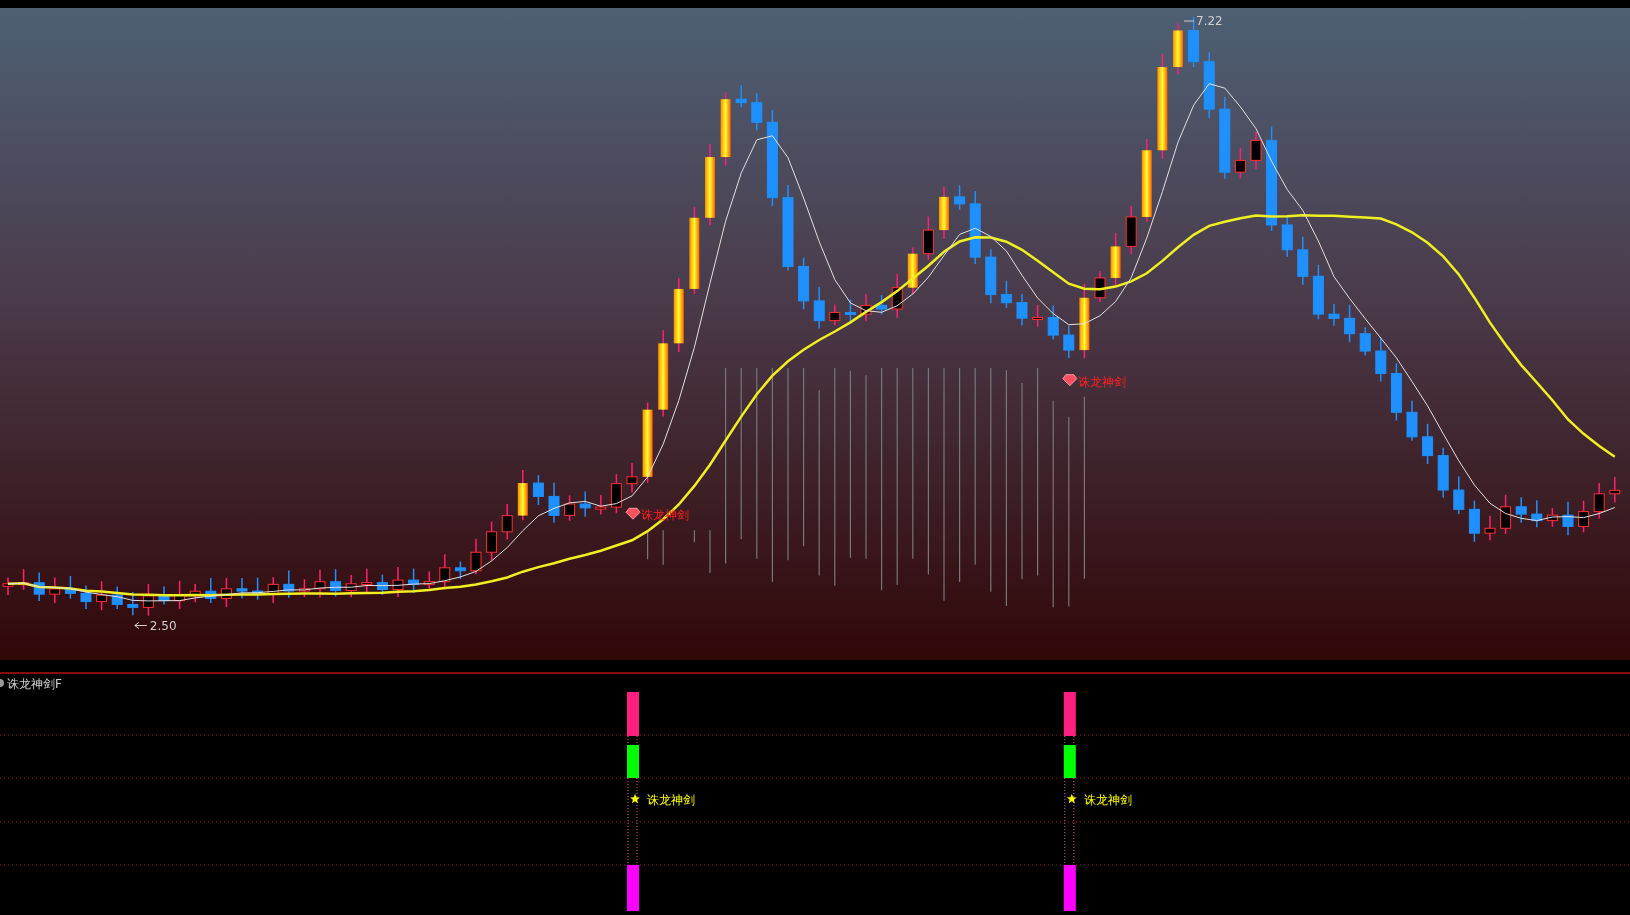 The image size is (1630, 915). Describe the element at coordinates (34, 684) in the screenshot. I see `panel-title: 诛龙神剑F` at that location.